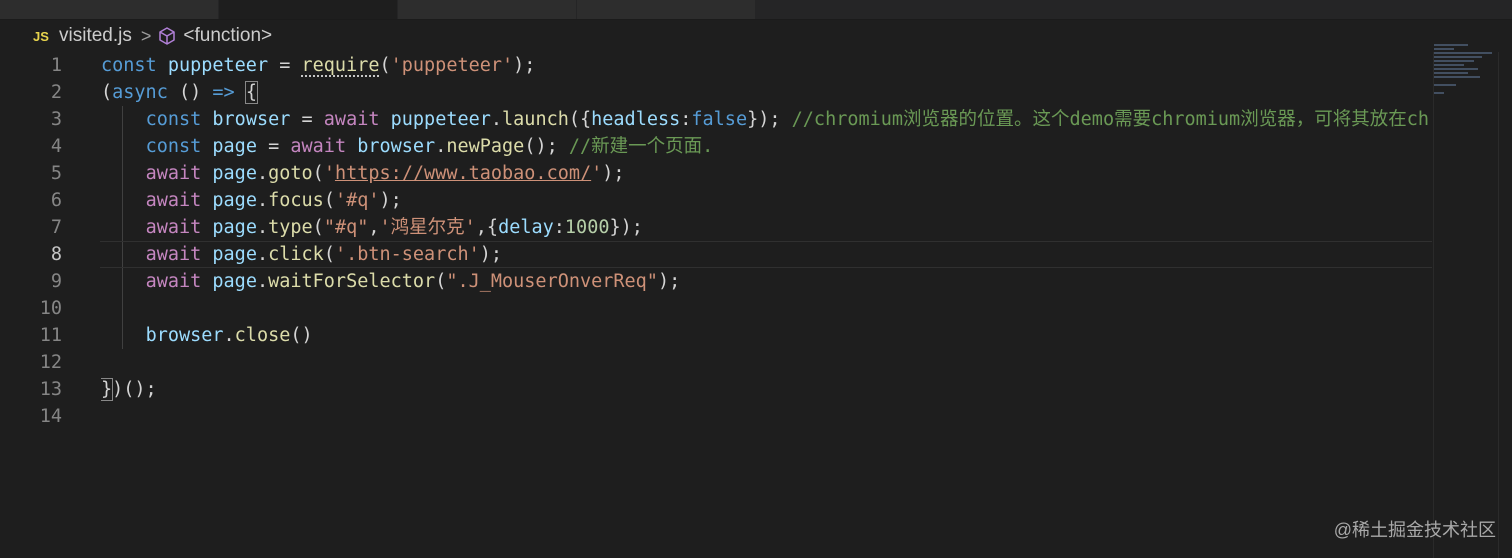  Describe the element at coordinates (487, 227) in the screenshot. I see `code-token: ,{` at that location.